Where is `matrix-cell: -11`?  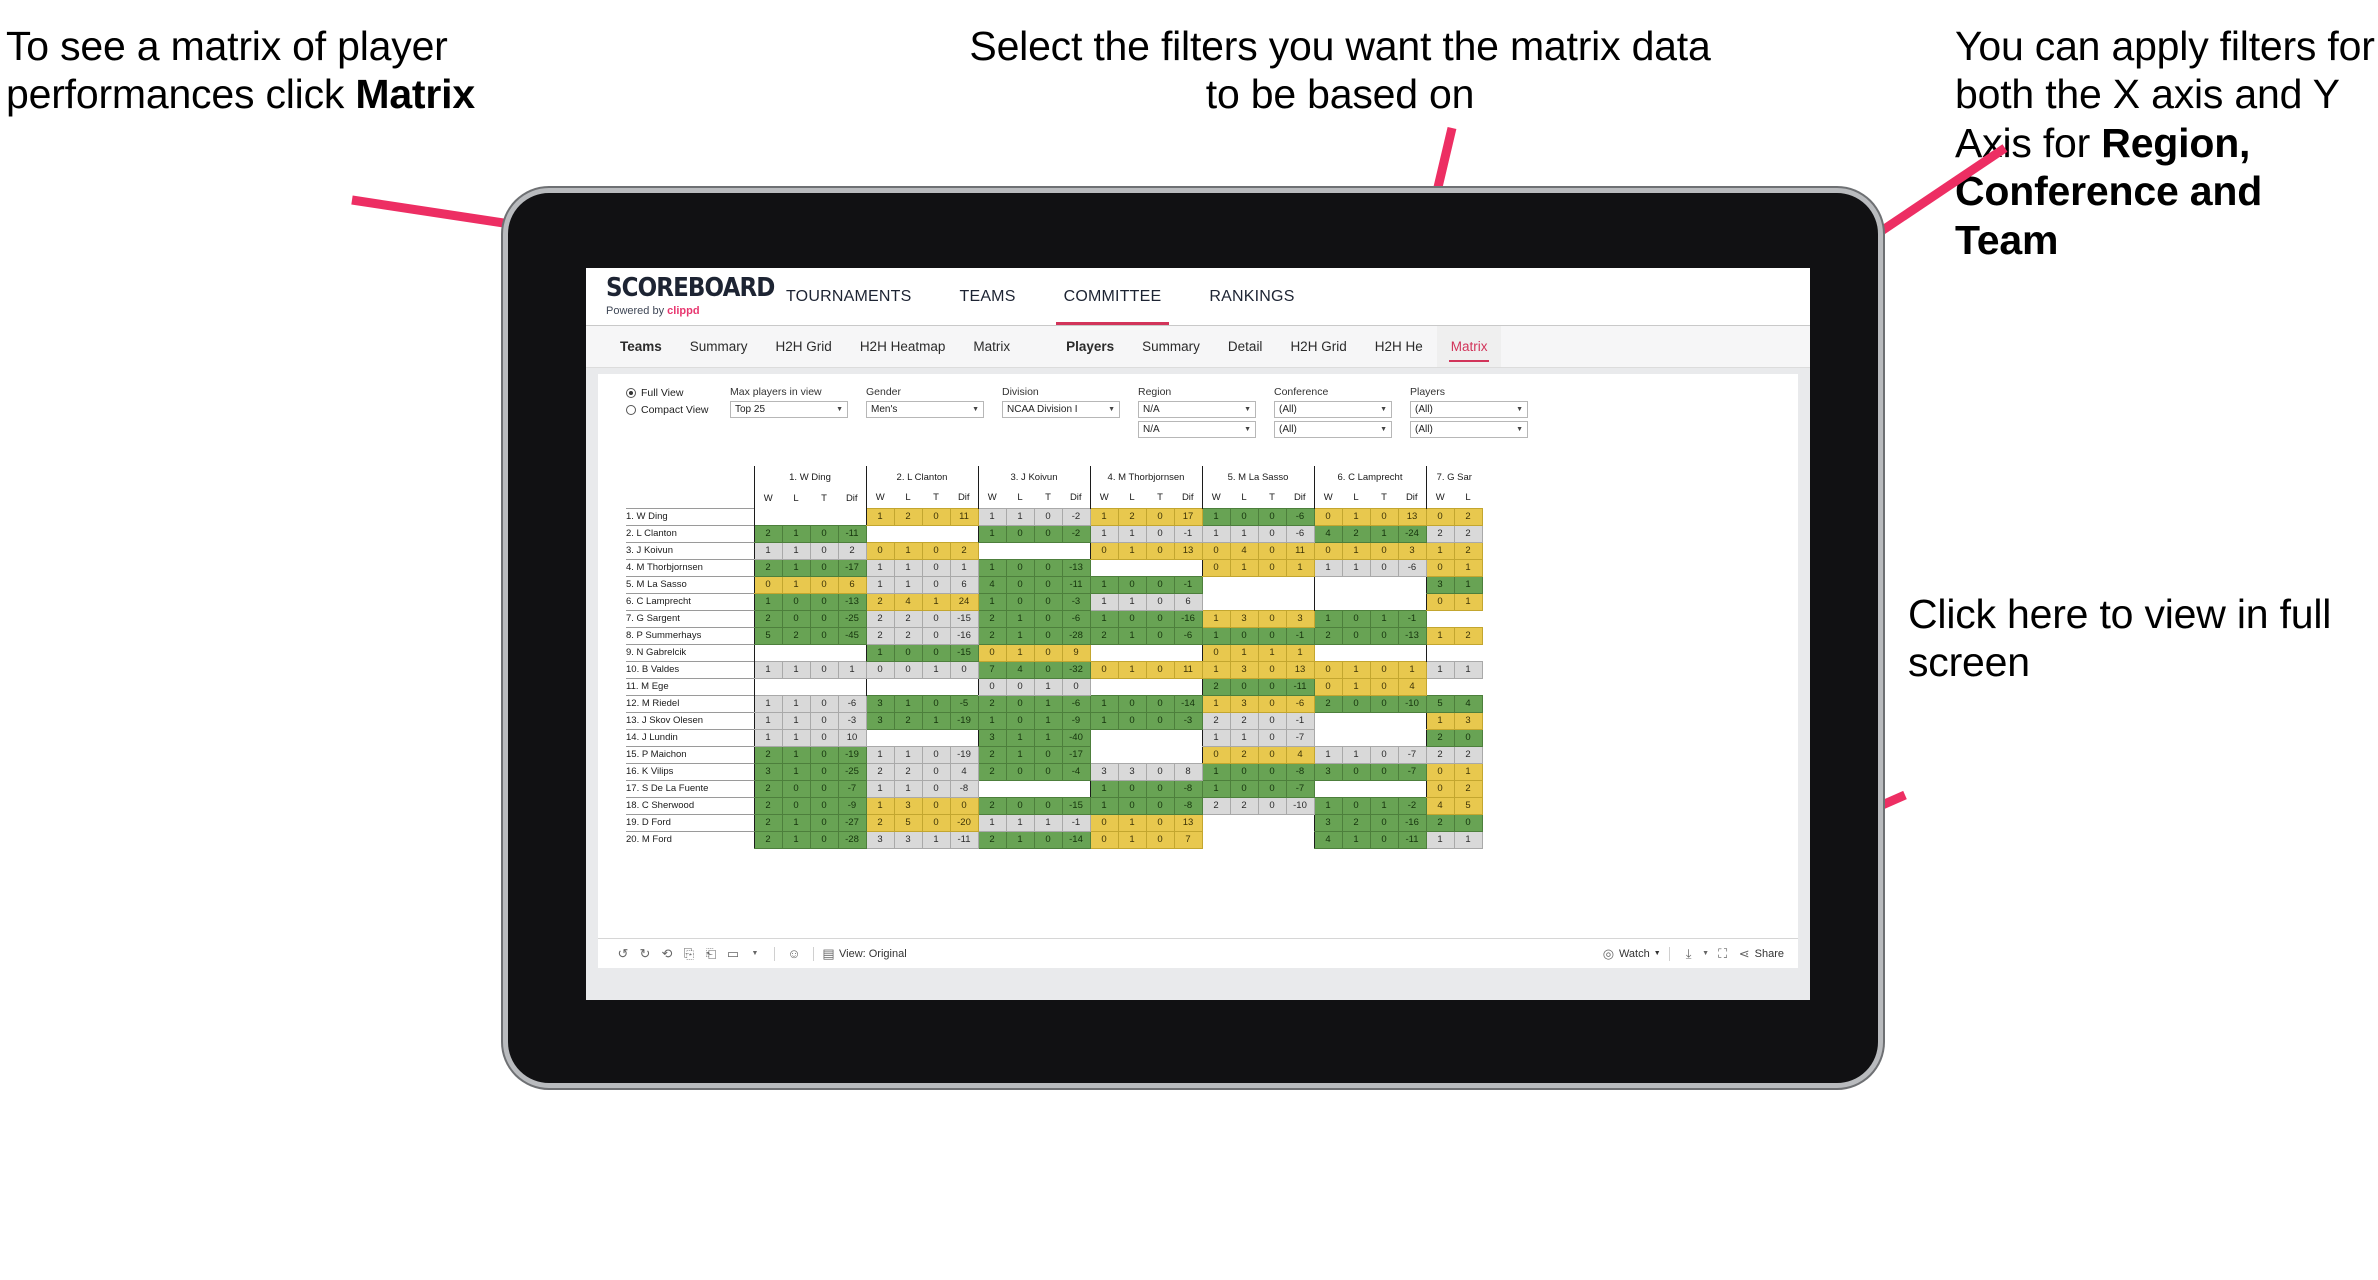
matrix-cell: -11 is located at coordinates (1412, 839).